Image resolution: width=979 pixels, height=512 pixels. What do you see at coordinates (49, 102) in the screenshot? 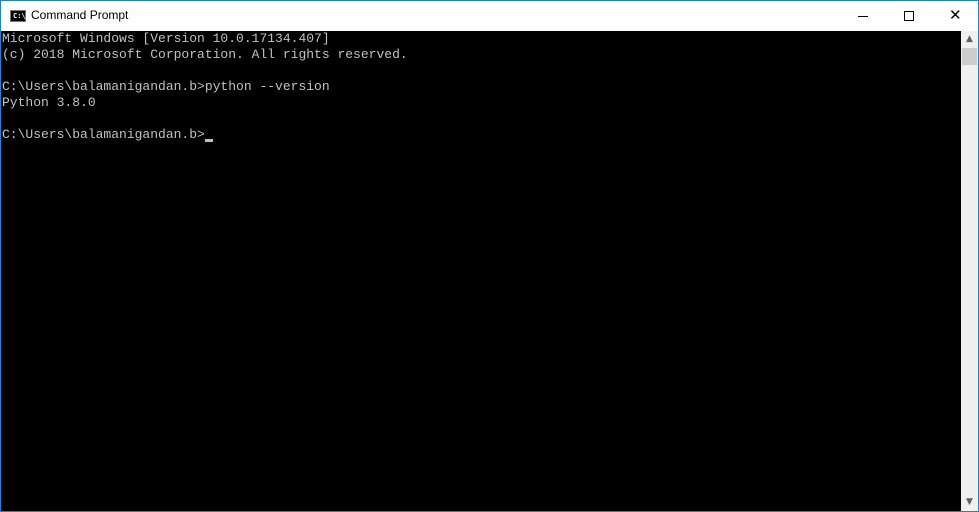
I see `console-line: Python 3.8.0` at bounding box center [49, 102].